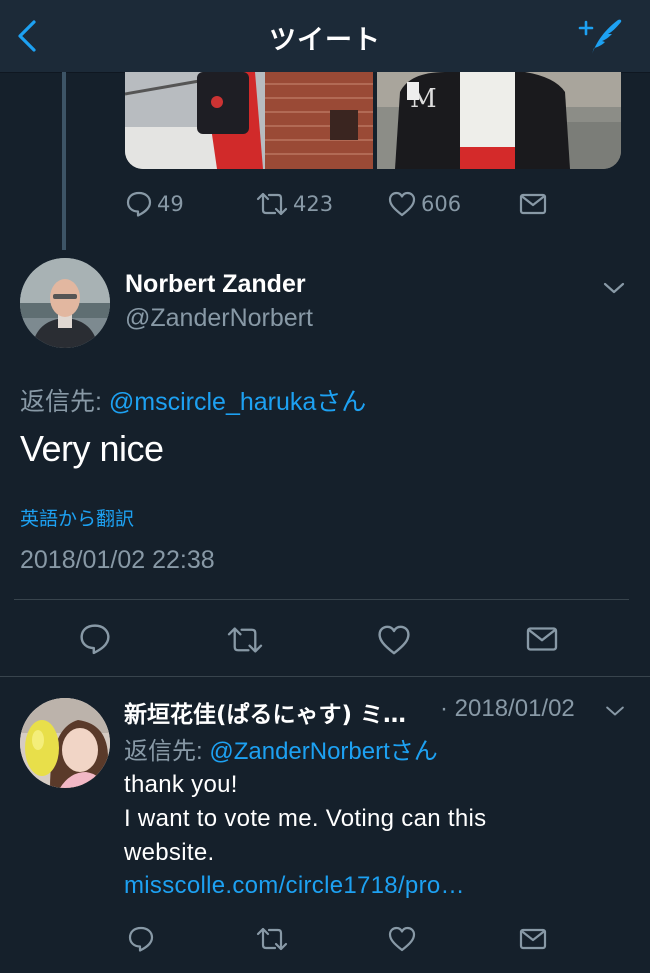 The image size is (650, 973). I want to click on retweet-count: 423, so click(313, 204).